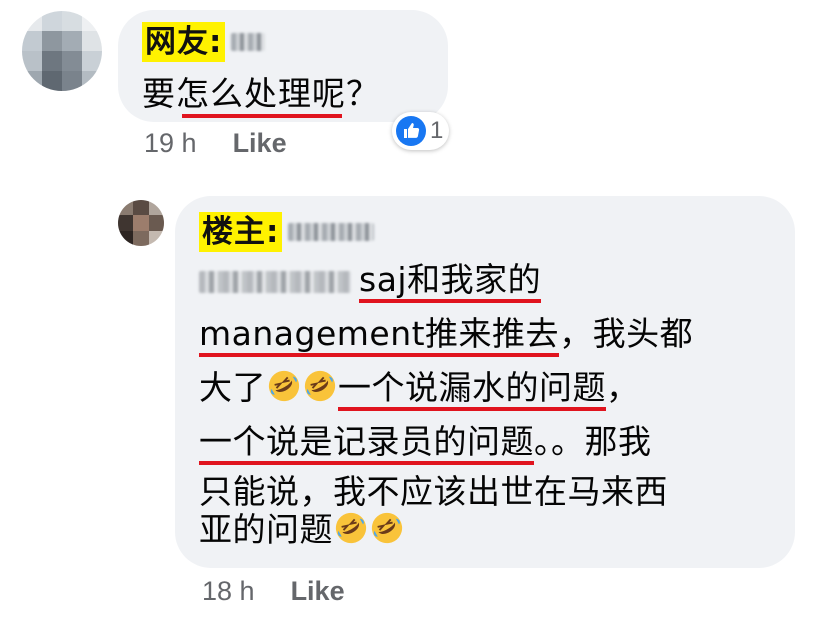 This screenshot has width=828, height=617. I want to click on underlined-text: saj和我家的, so click(450, 282).